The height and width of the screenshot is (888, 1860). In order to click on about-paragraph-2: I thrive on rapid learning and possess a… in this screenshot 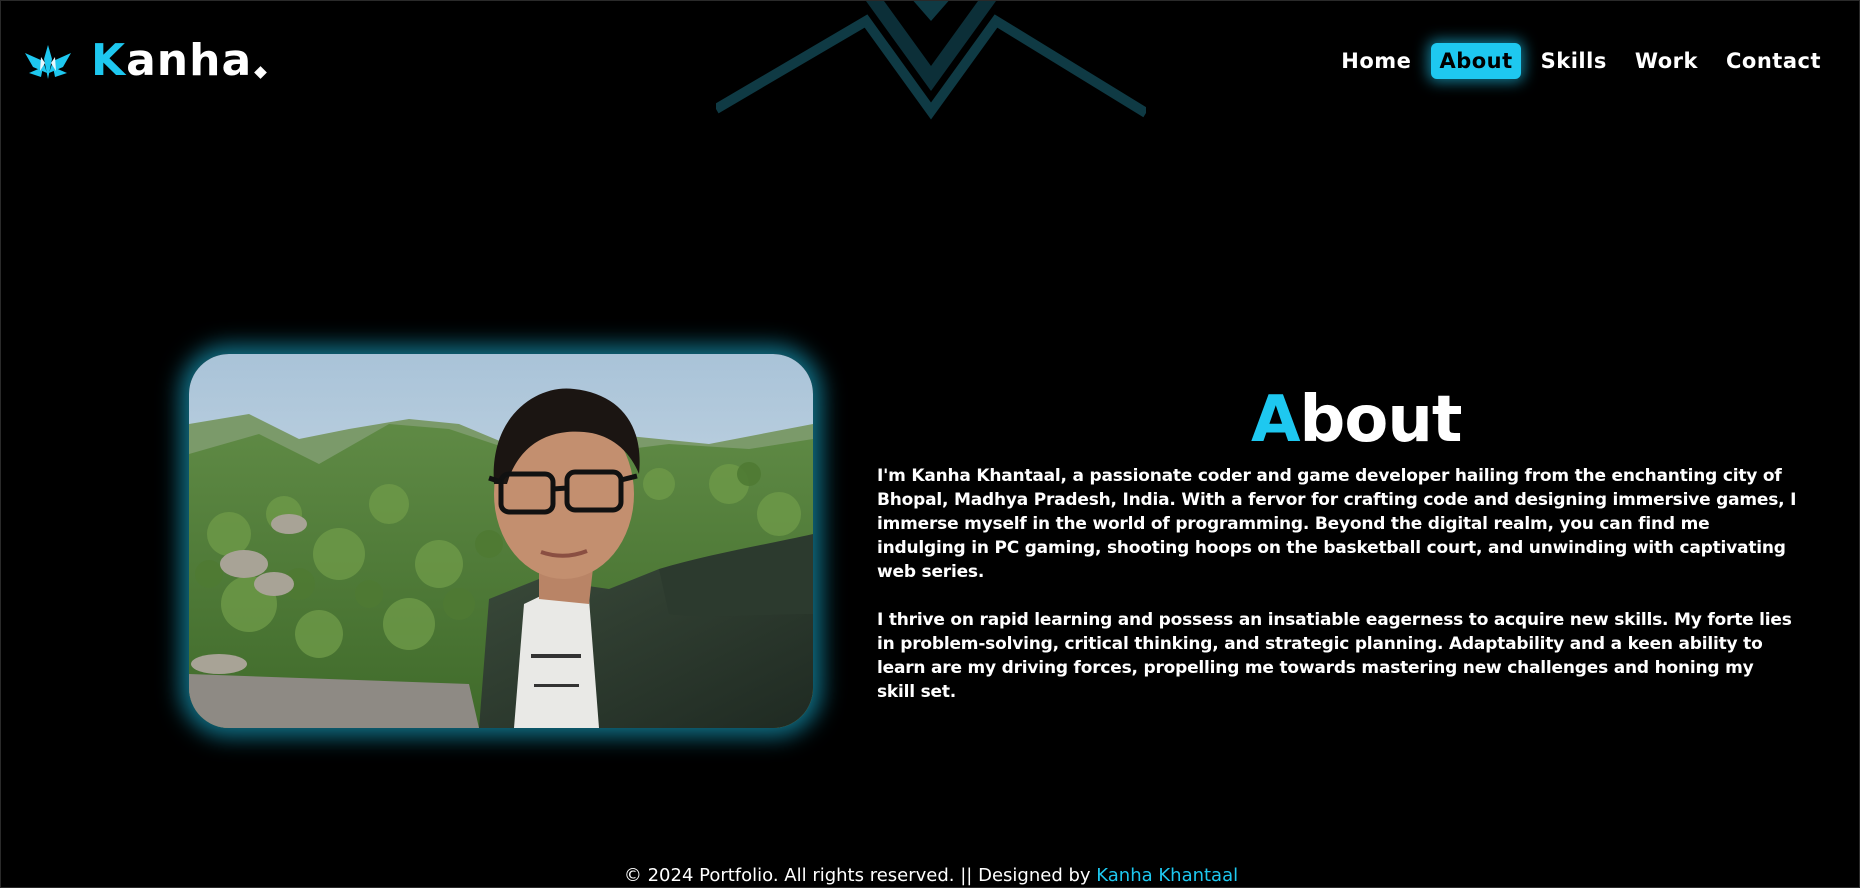, I will do `click(1334, 656)`.